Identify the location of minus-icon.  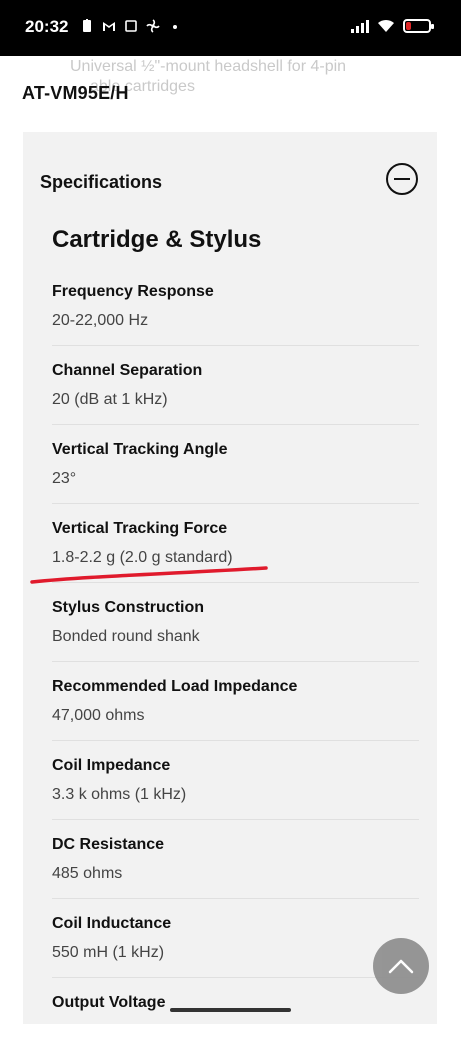
(402, 179).